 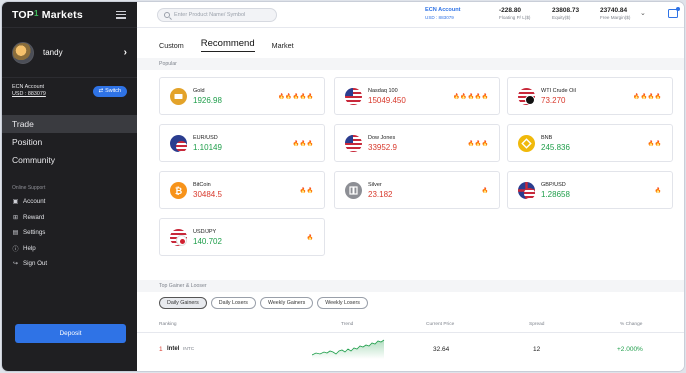 What do you see at coordinates (417, 190) in the screenshot?
I see `product-card-silver: Silver 23.182 🔥` at bounding box center [417, 190].